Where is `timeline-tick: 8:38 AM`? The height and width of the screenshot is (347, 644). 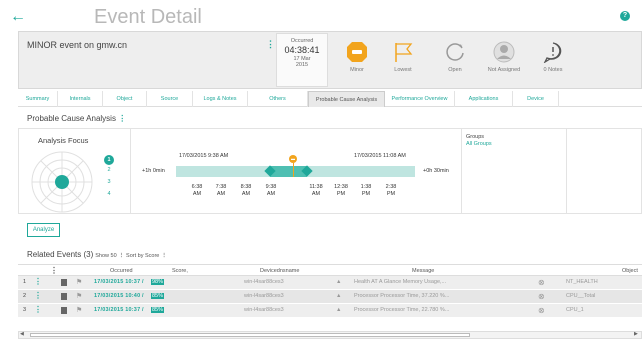
timeline-tick: 8:38 AM is located at coordinates (246, 190).